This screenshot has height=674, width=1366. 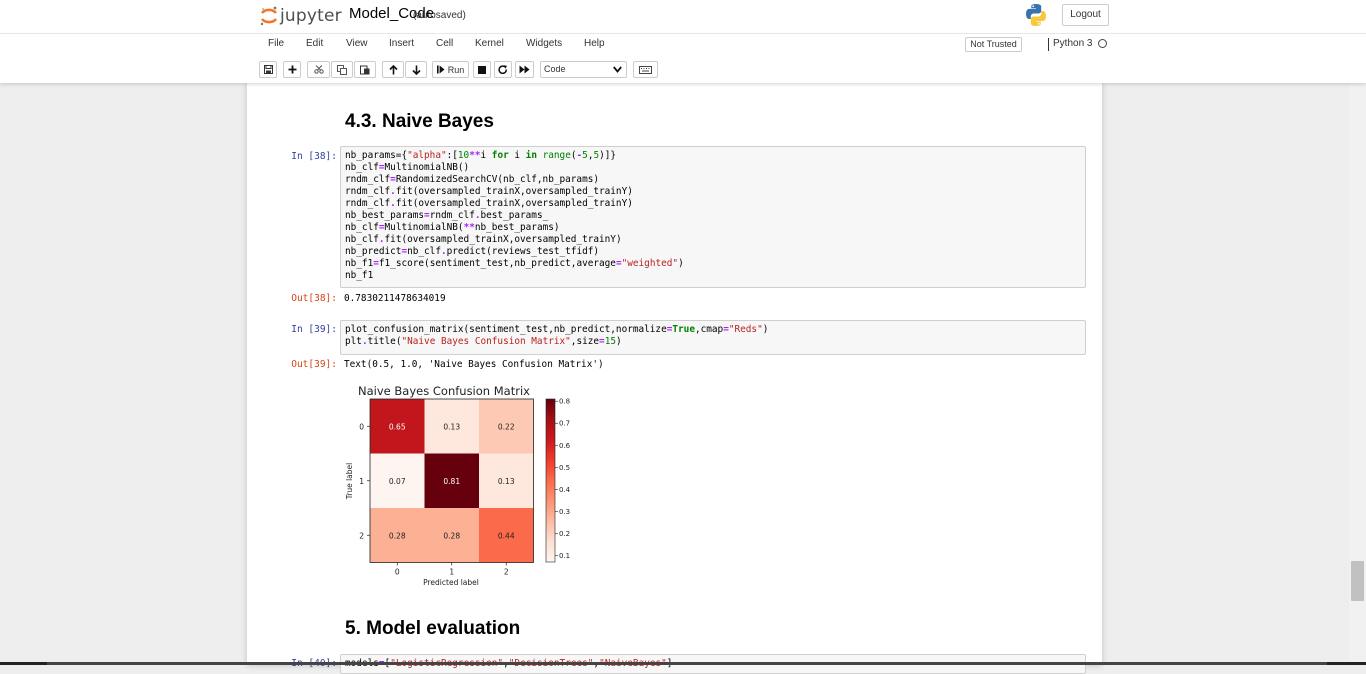 I want to click on trust-indicator-button: Not Trusted, so click(x=993, y=44).